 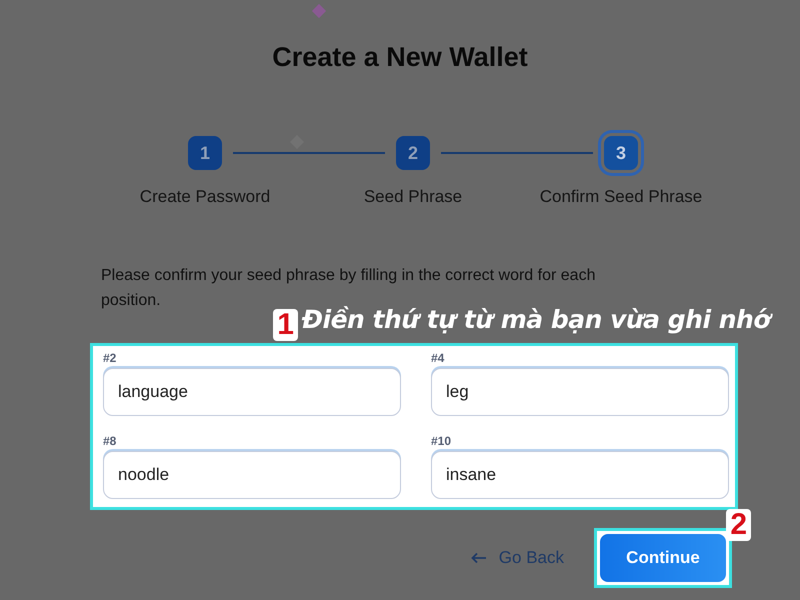 I want to click on callout-number: 1, so click(x=285, y=325).